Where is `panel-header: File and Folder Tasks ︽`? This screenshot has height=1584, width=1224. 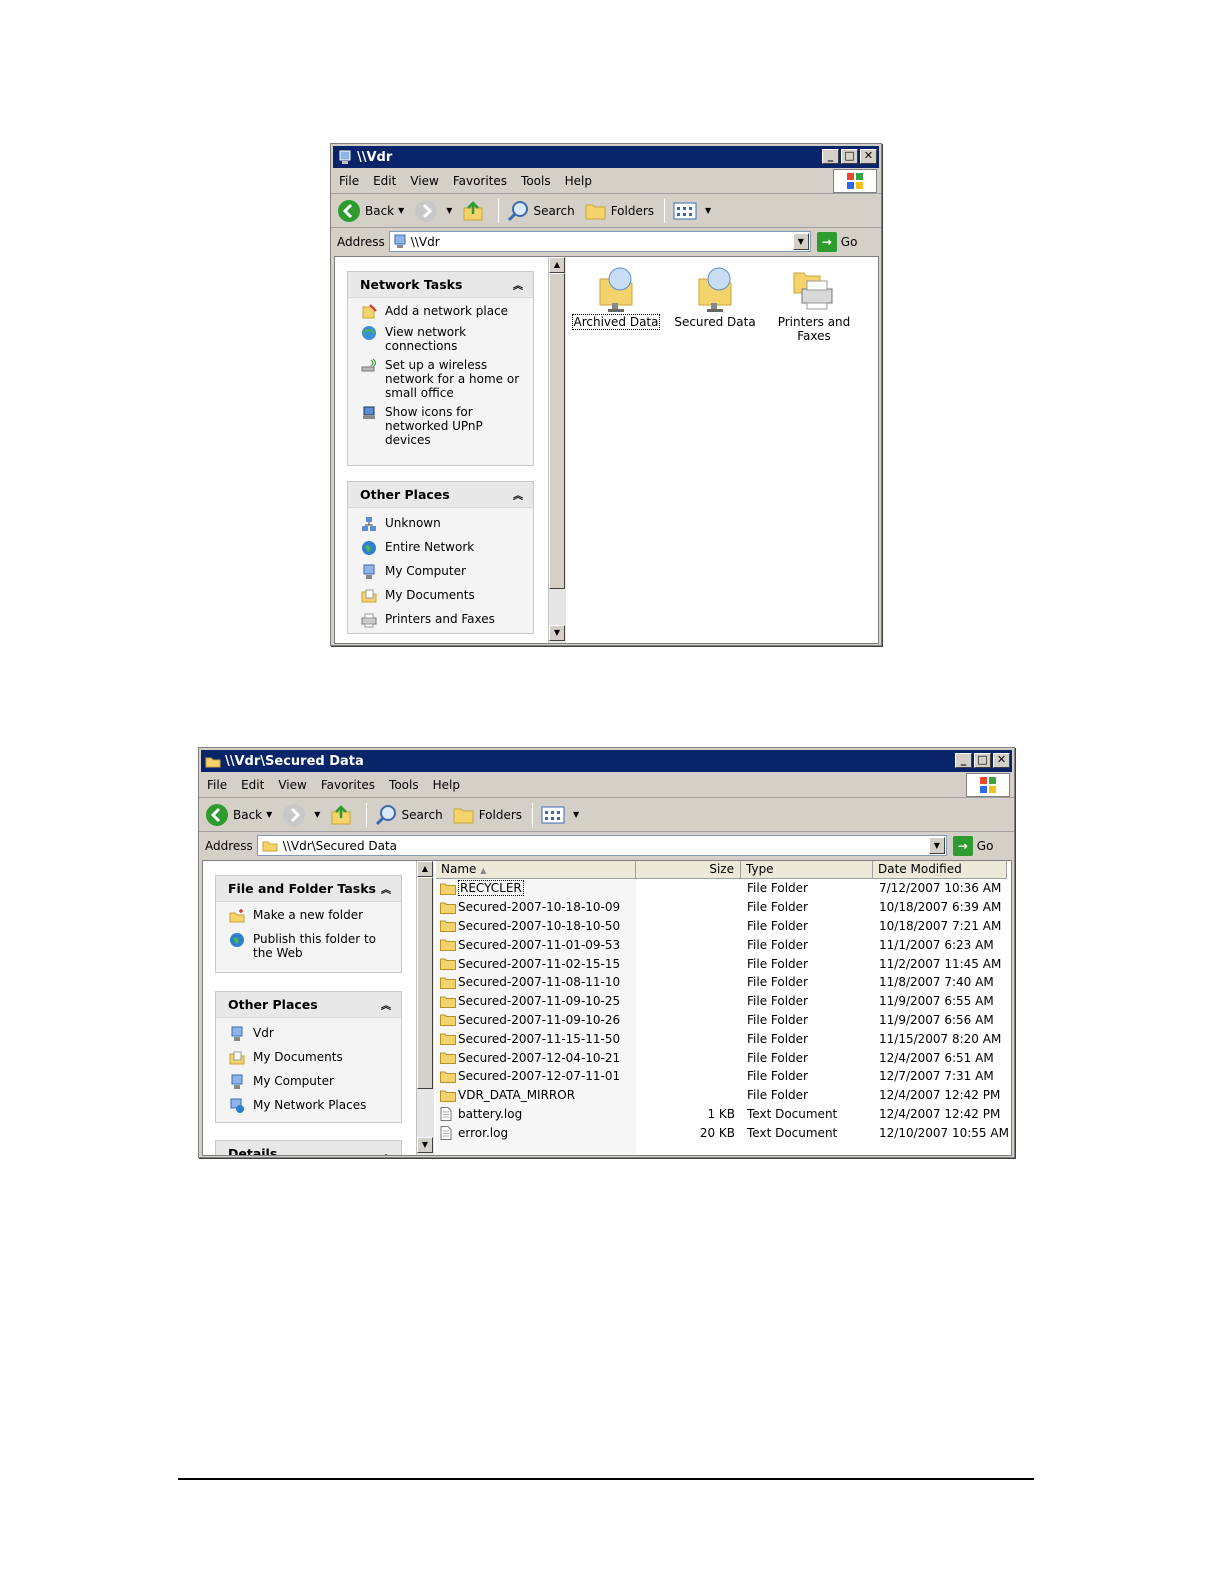
panel-header: File and Folder Tasks ︽ is located at coordinates (308, 889).